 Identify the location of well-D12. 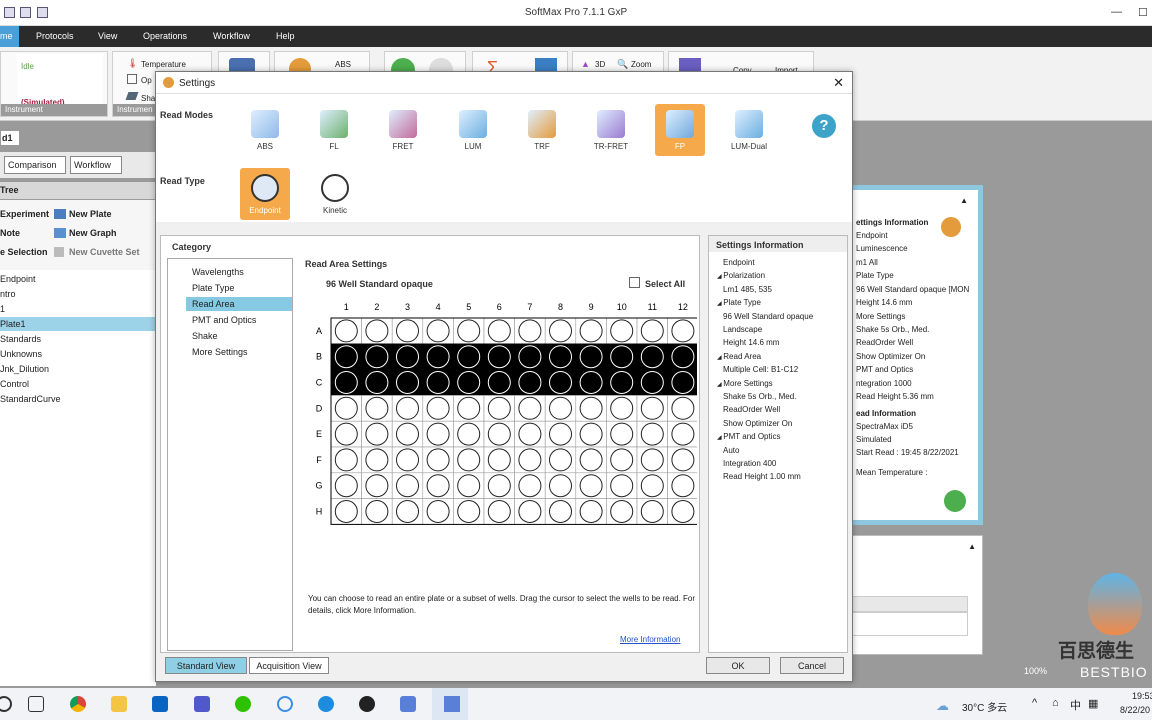
(683, 408).